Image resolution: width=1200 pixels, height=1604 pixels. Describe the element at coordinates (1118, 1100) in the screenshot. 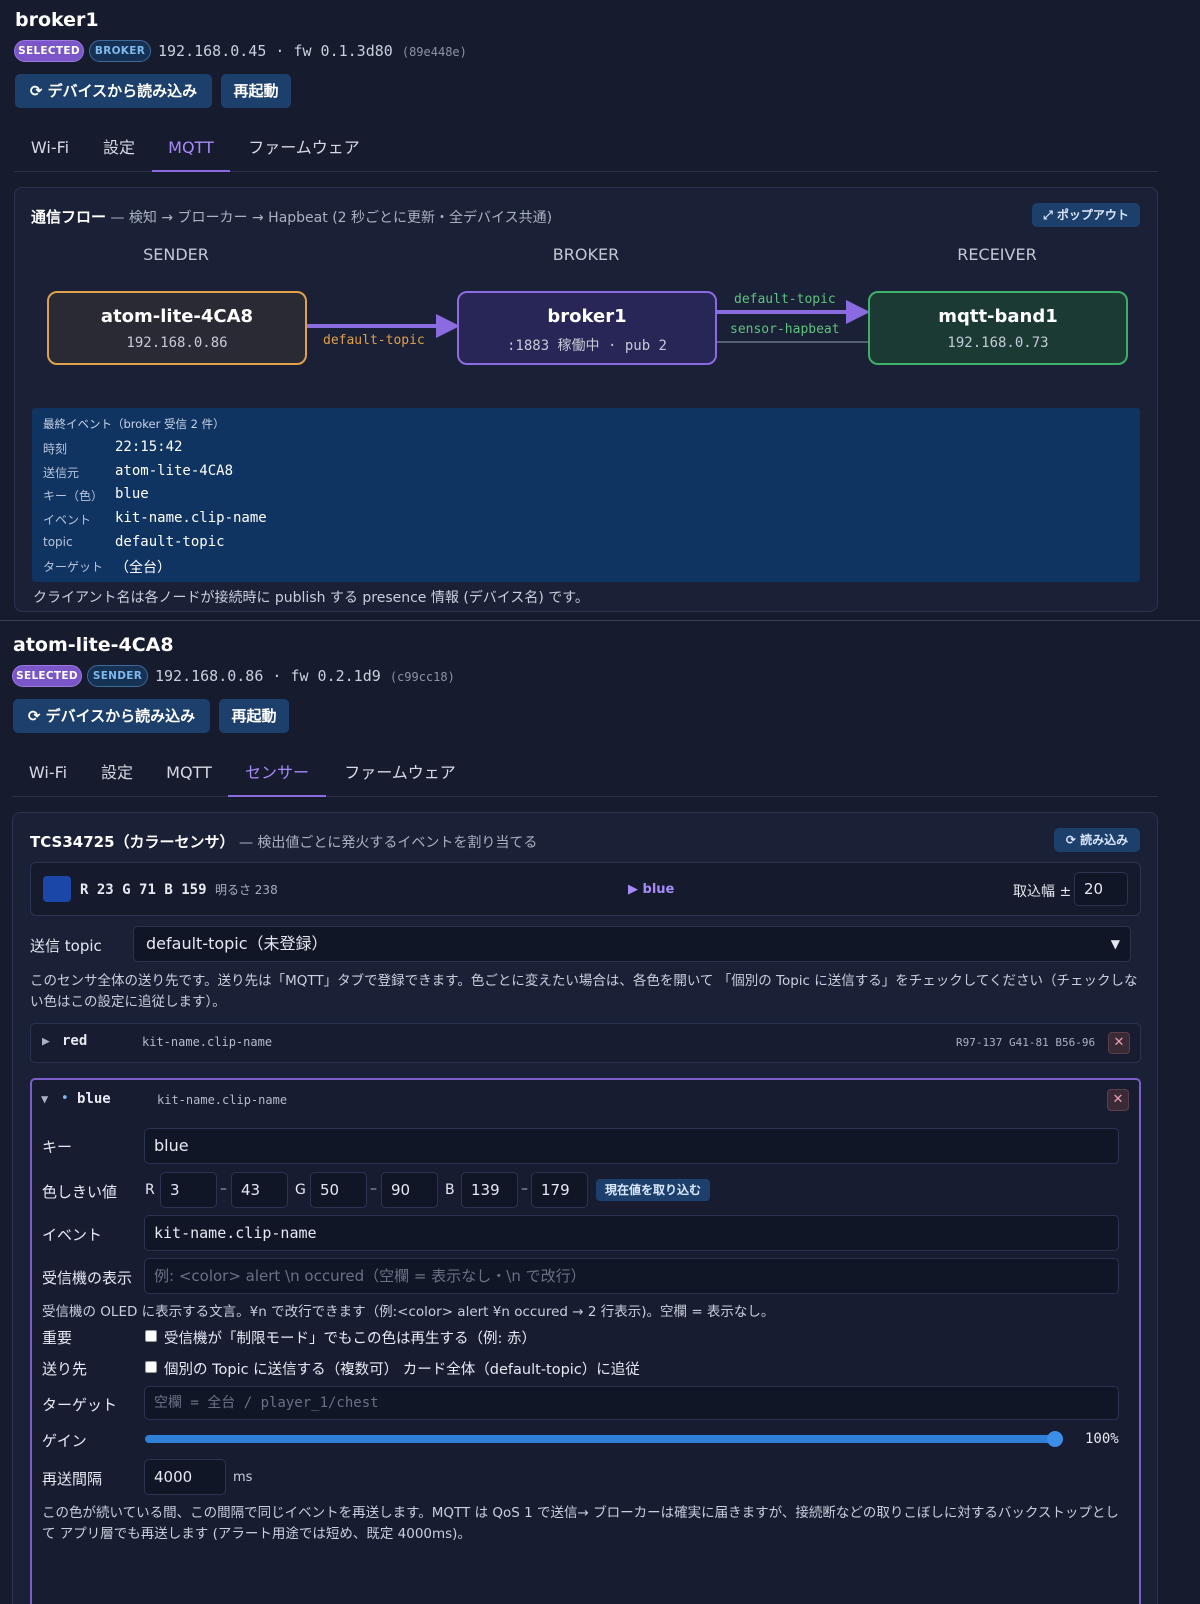

I see `delete-blue-button: ✕` at that location.